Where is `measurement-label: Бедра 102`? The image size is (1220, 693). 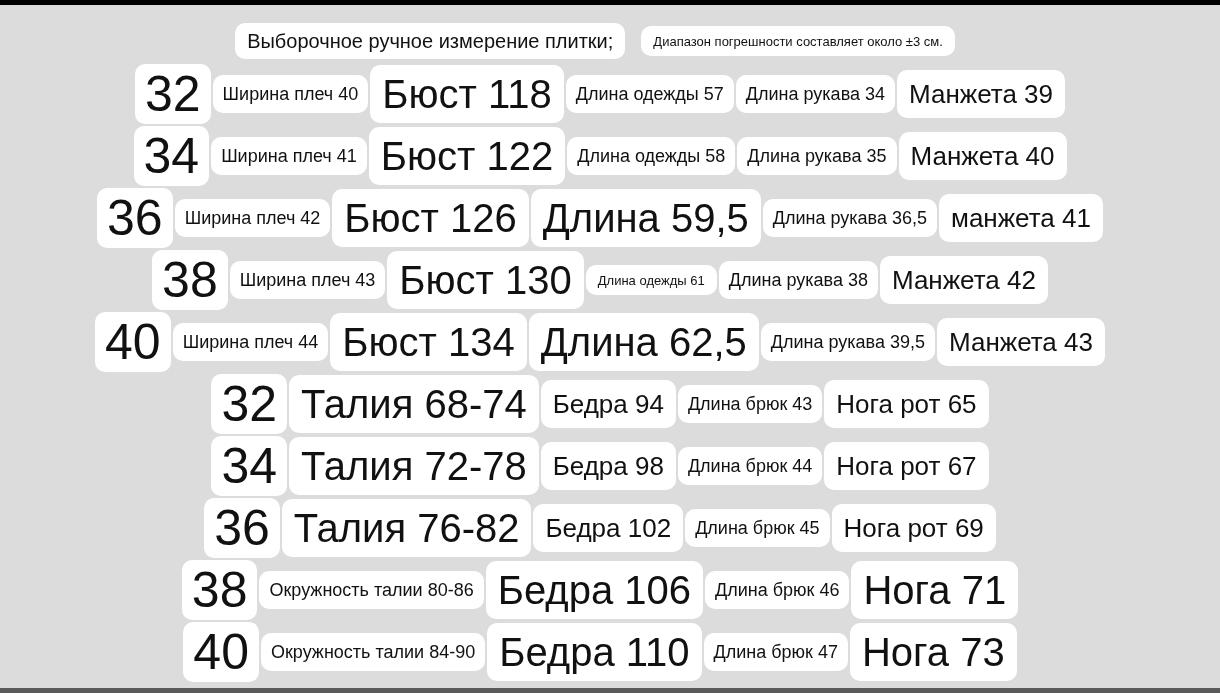
measurement-label: Бедра 102 is located at coordinates (608, 528).